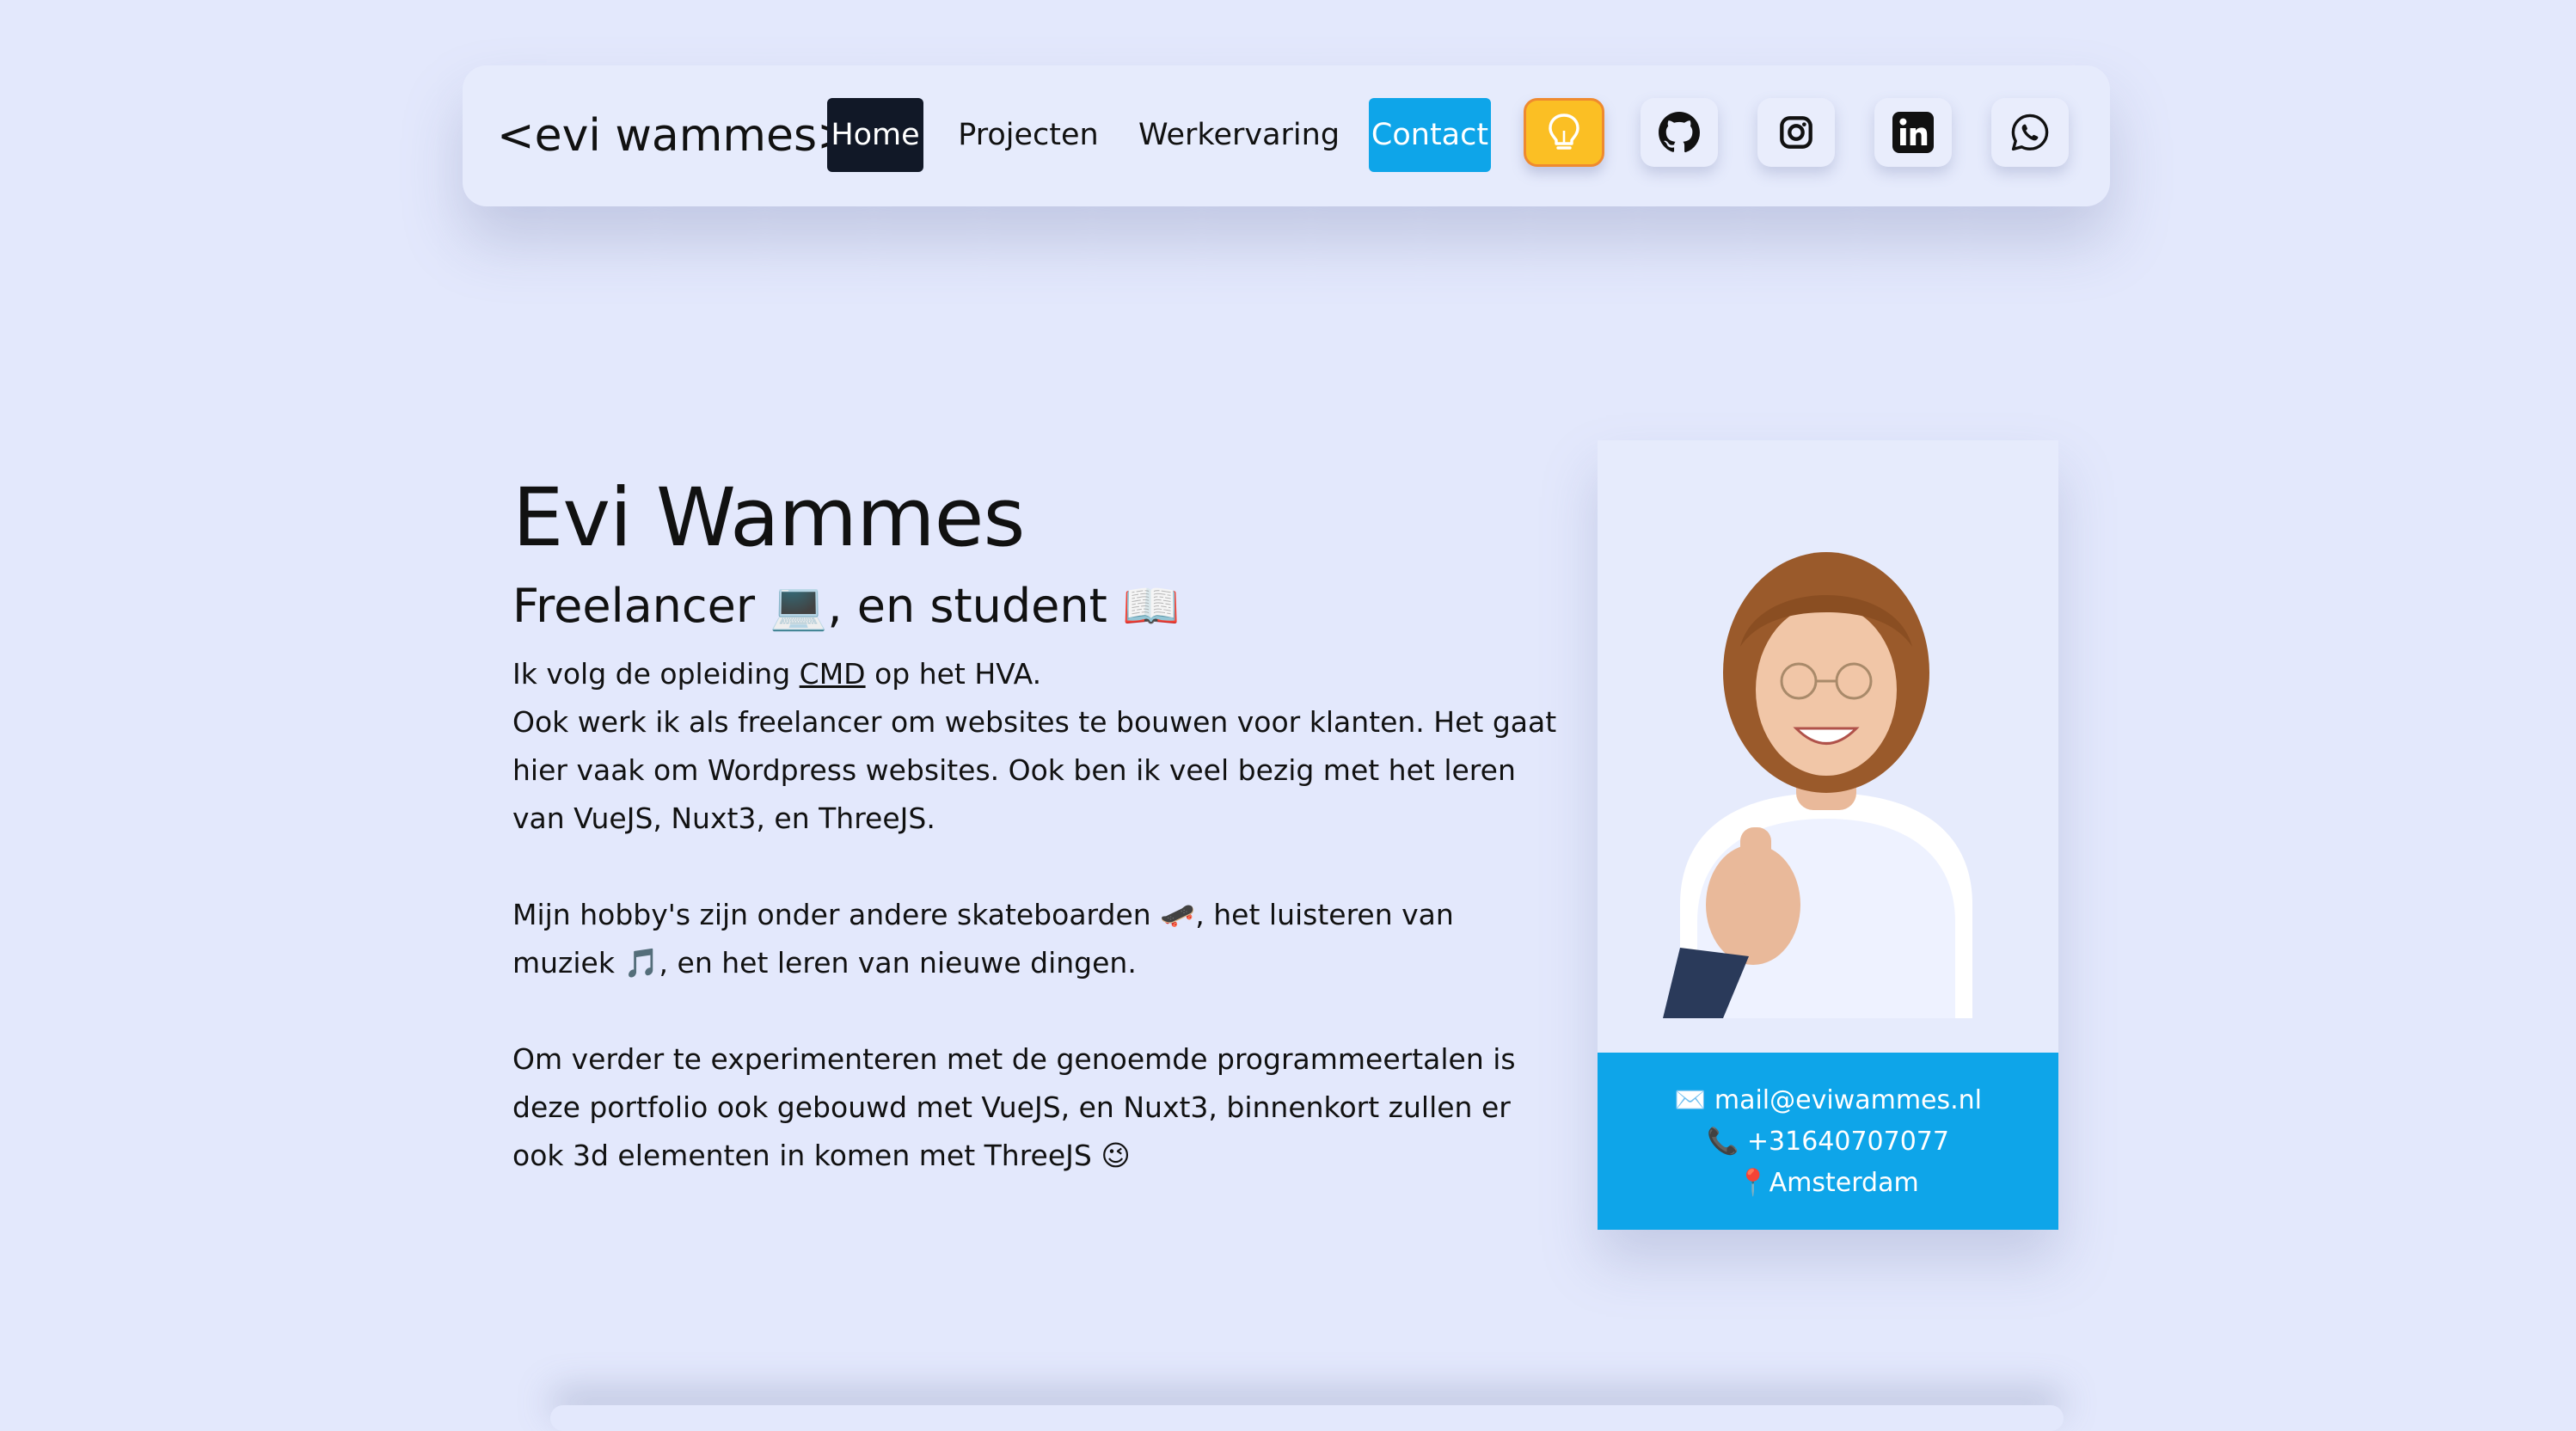 Image resolution: width=2576 pixels, height=1431 pixels. Describe the element at coordinates (954, 674) in the screenshot. I see `intro-text-end: op het HVA.` at that location.